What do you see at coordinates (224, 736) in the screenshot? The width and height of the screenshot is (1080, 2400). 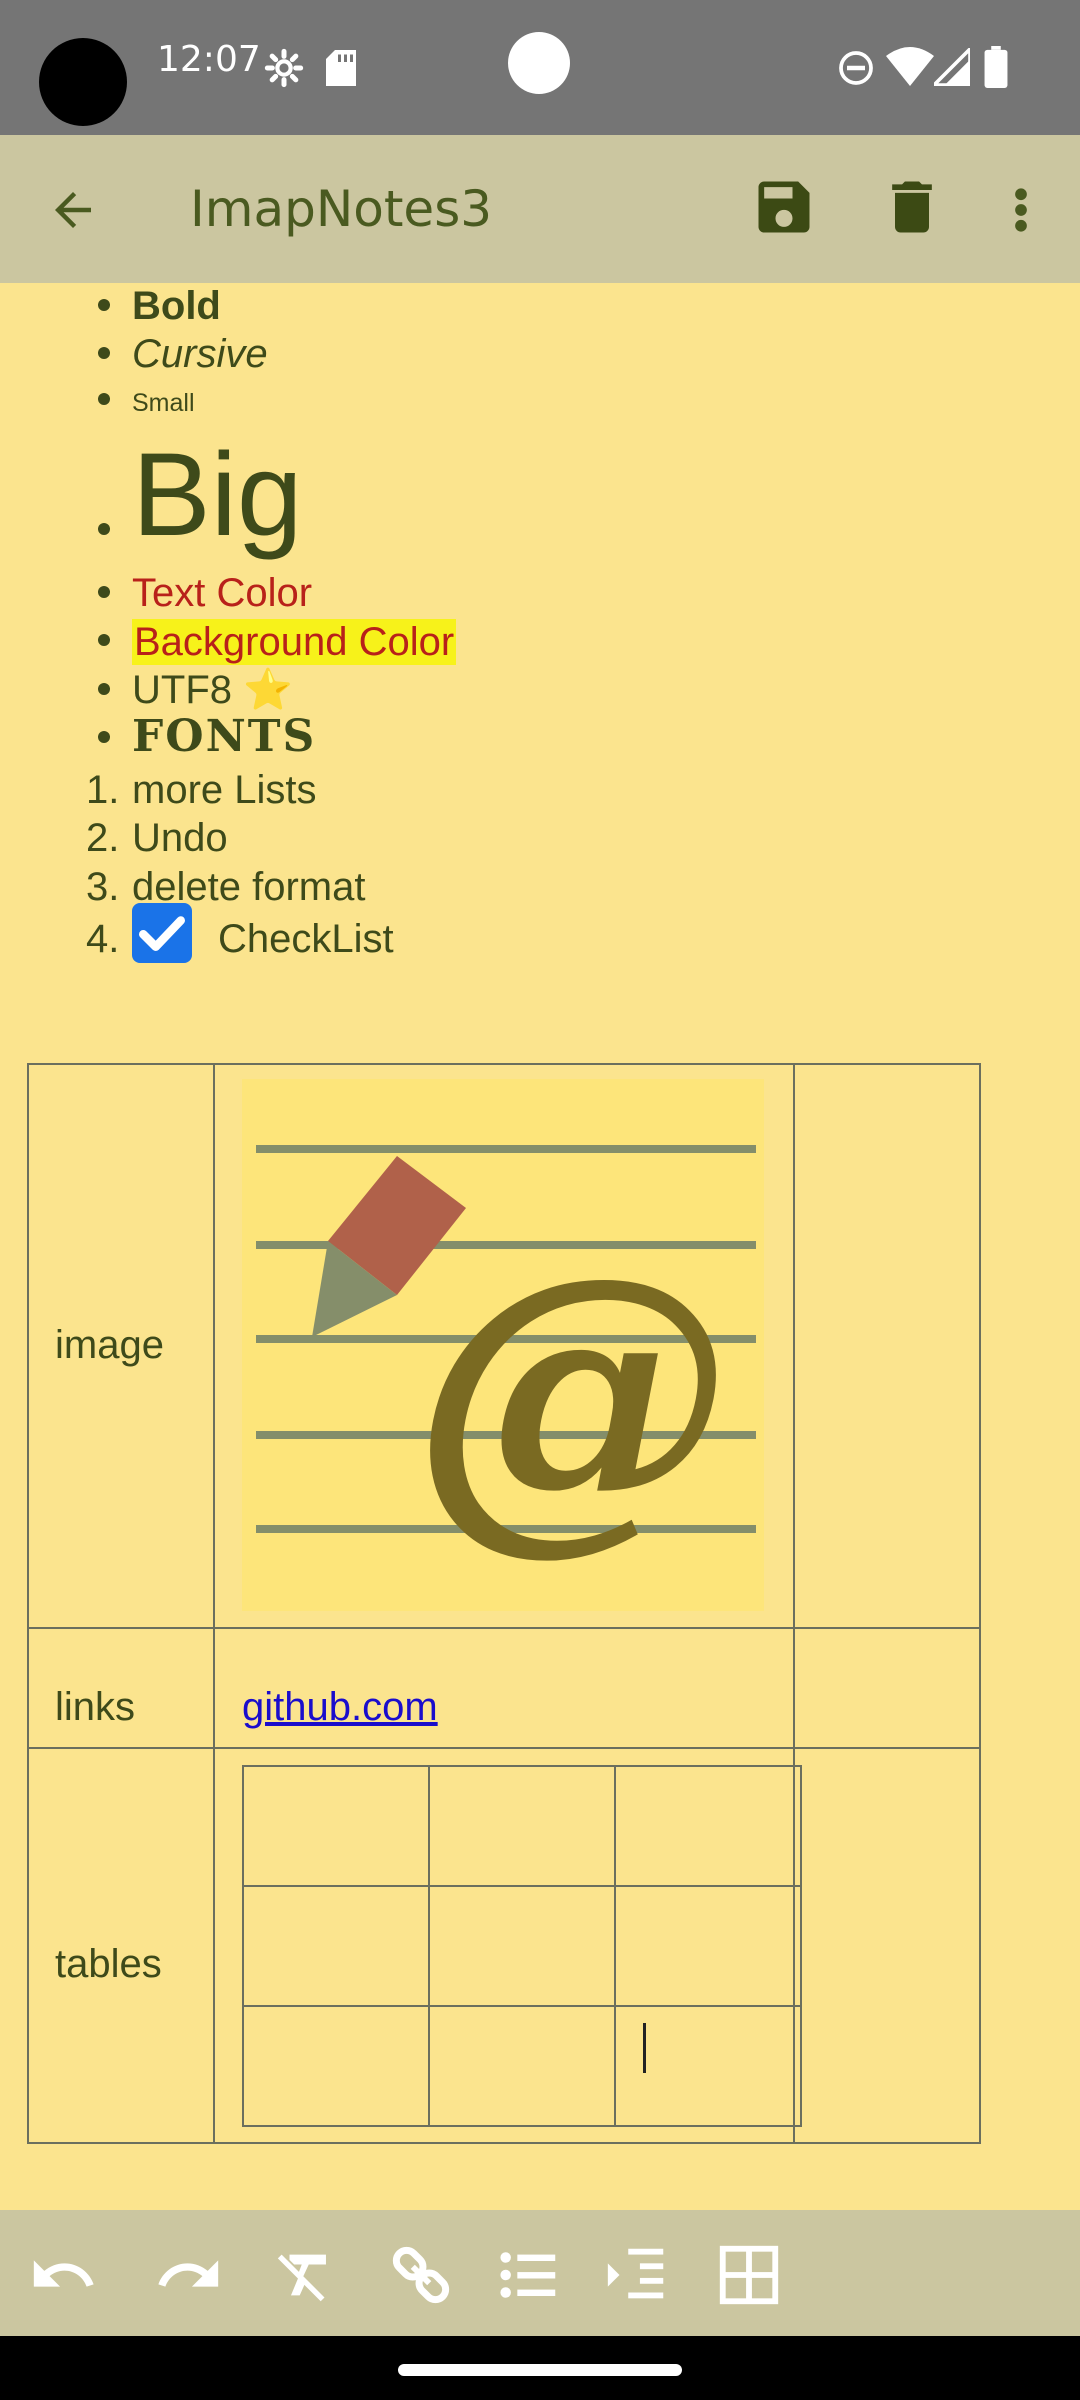 I see `bullet-fonts: FONTS` at bounding box center [224, 736].